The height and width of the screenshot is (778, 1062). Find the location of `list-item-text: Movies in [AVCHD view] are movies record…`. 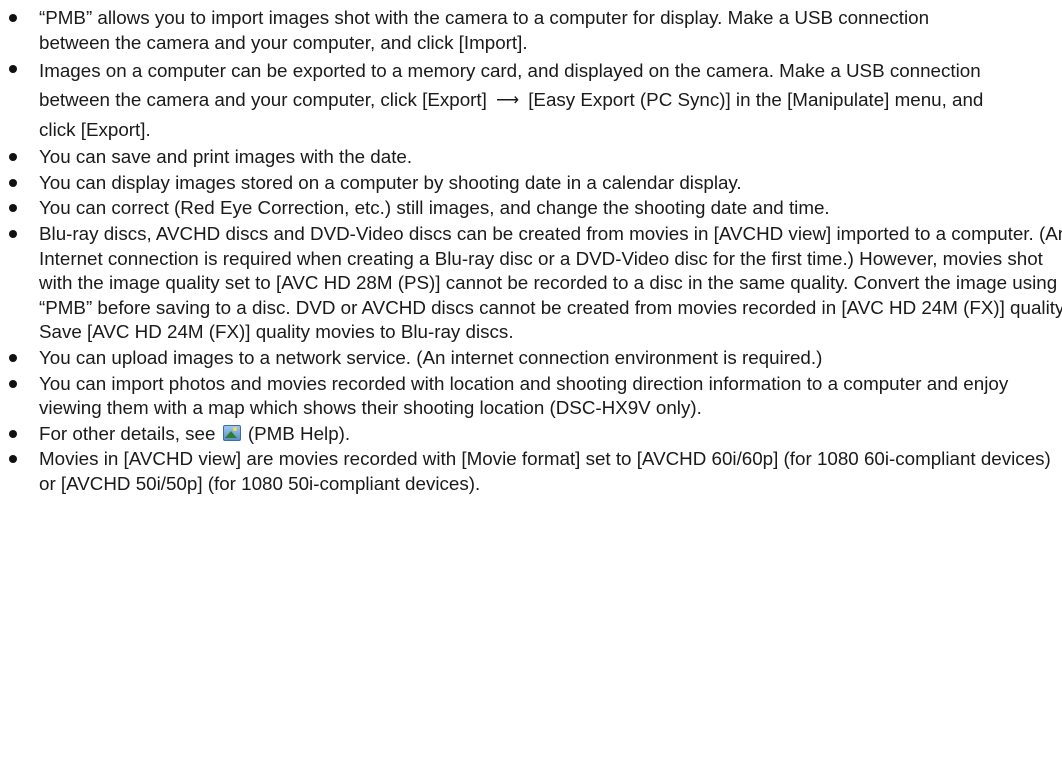

list-item-text: Movies in [AVCHD view] are movies record… is located at coordinates (545, 471).